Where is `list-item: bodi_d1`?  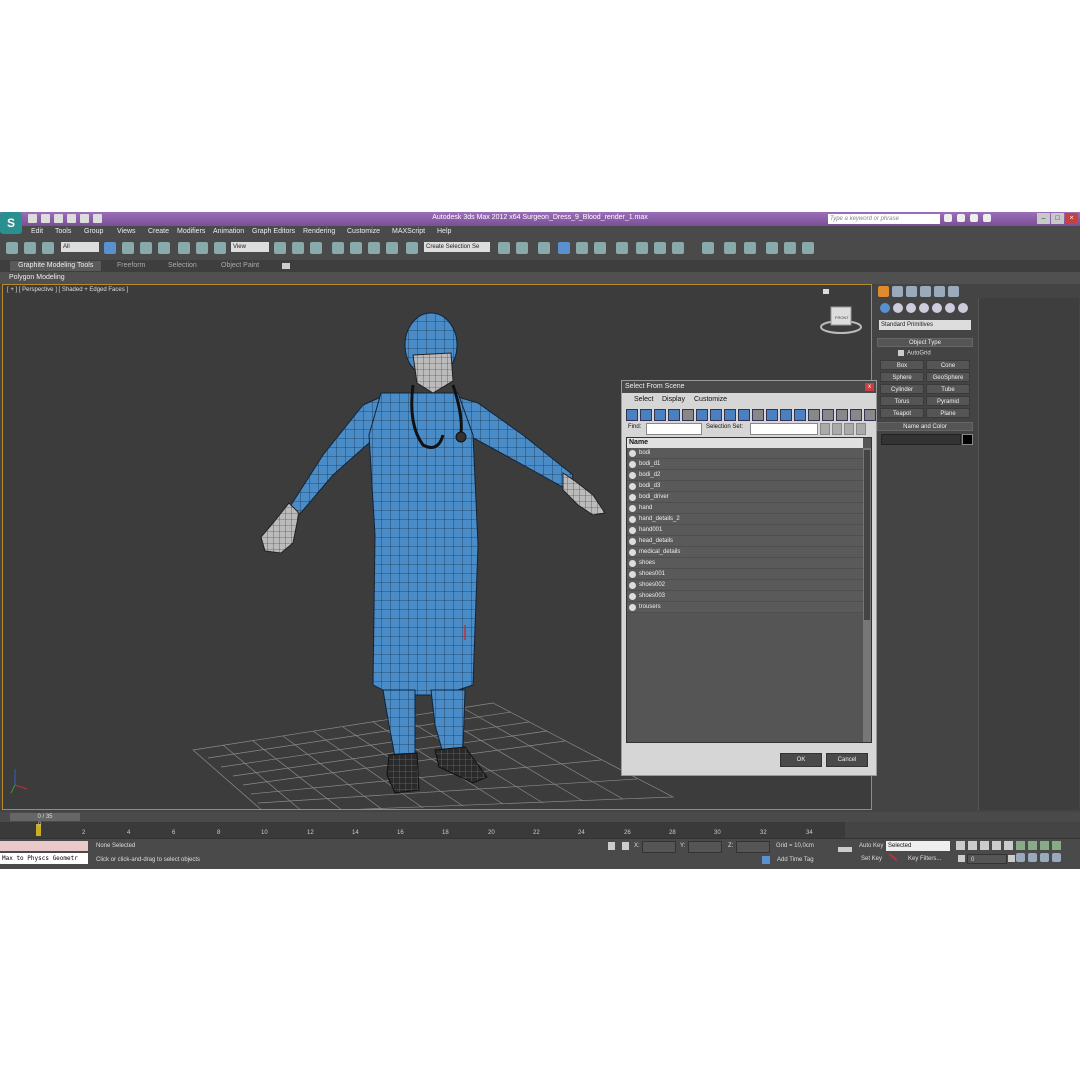
list-item: bodi_d1 is located at coordinates (745, 464).